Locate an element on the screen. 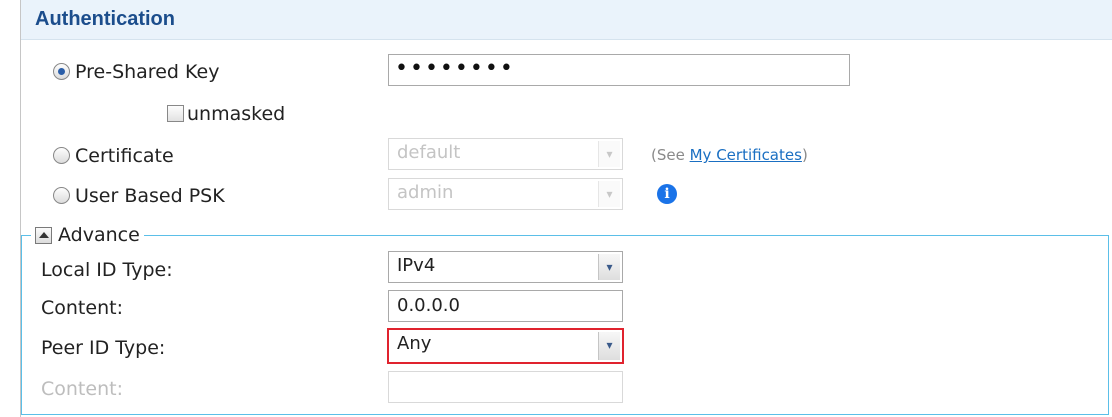  unmasked-label: unmasked is located at coordinates (236, 114).